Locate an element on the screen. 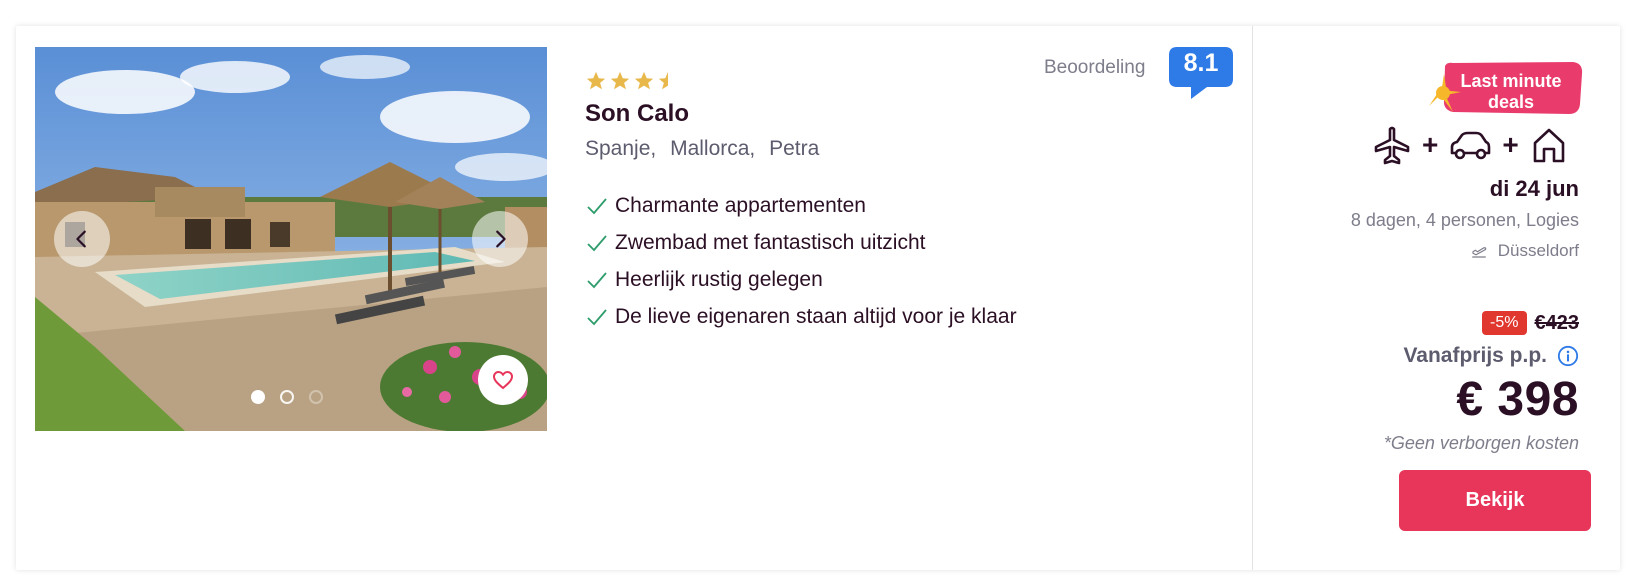  discount-badge: -5% is located at coordinates (1504, 323).